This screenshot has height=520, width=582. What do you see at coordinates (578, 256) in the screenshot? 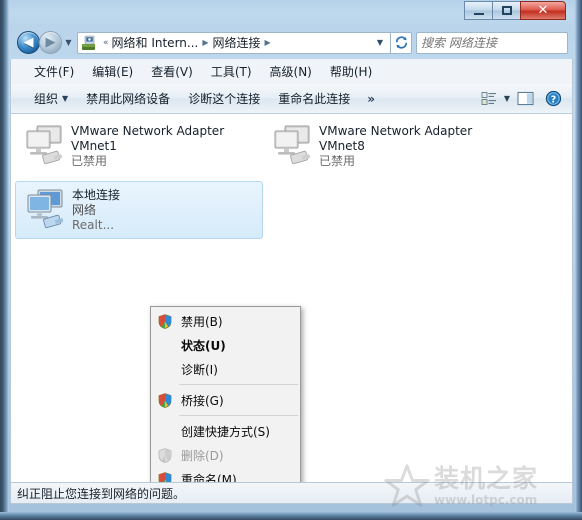
I see `window-frame-right` at bounding box center [578, 256].